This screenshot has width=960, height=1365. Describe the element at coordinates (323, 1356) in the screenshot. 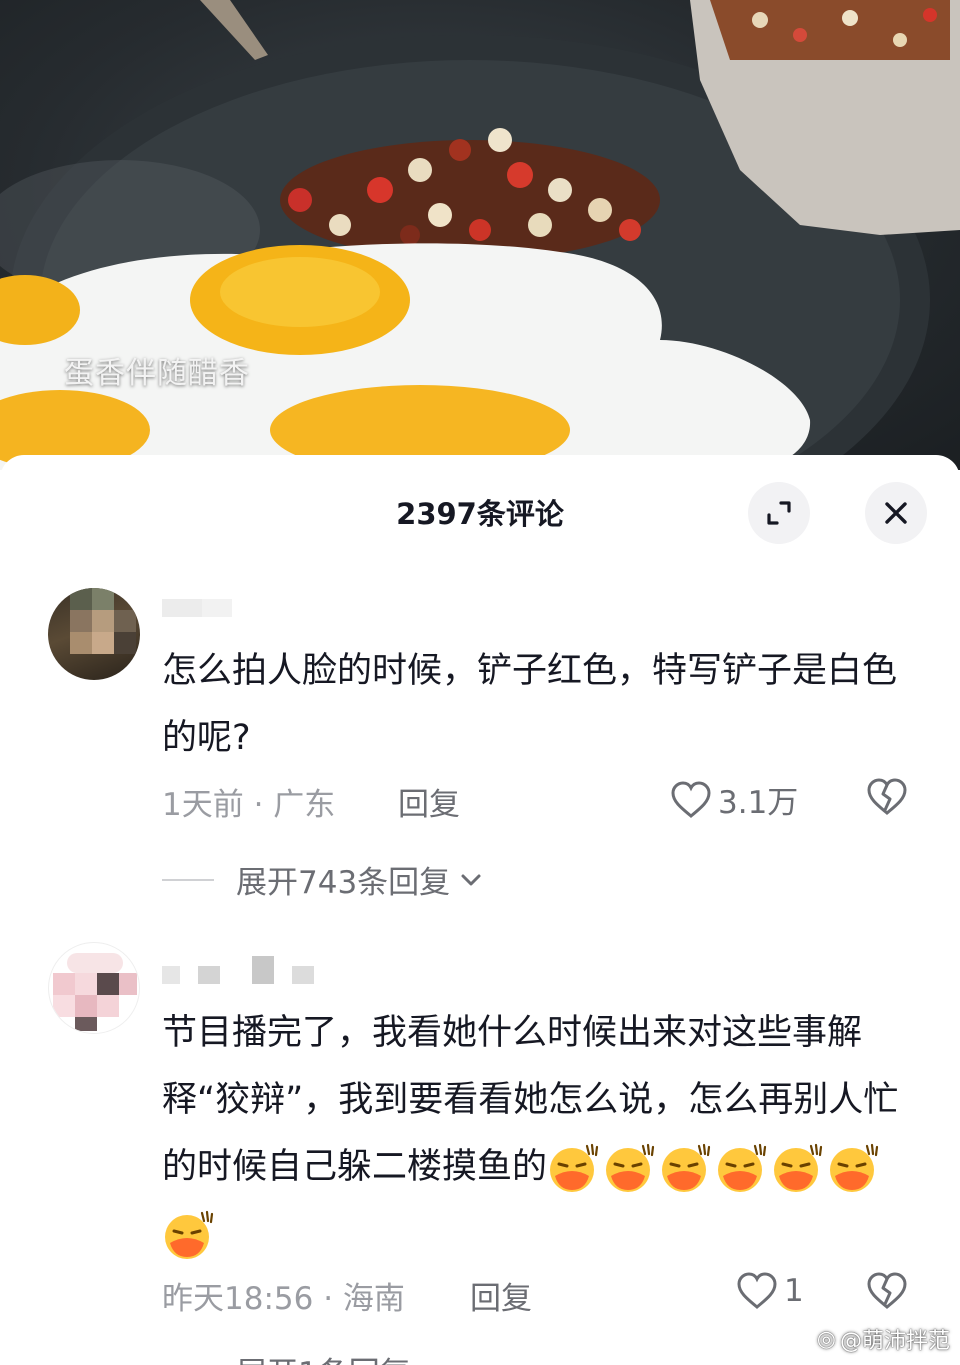

I see `expand-replies-label: 展开1条回复` at that location.